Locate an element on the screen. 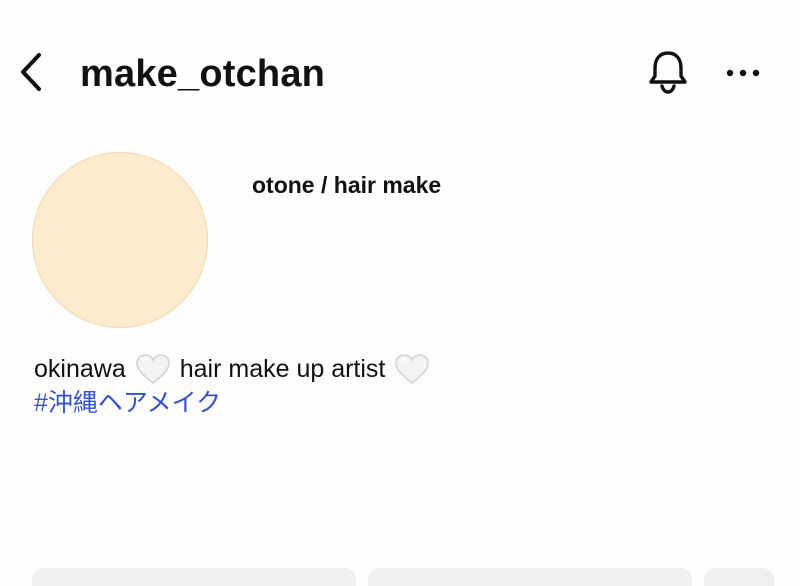  more-horizontal-icon is located at coordinates (743, 74).